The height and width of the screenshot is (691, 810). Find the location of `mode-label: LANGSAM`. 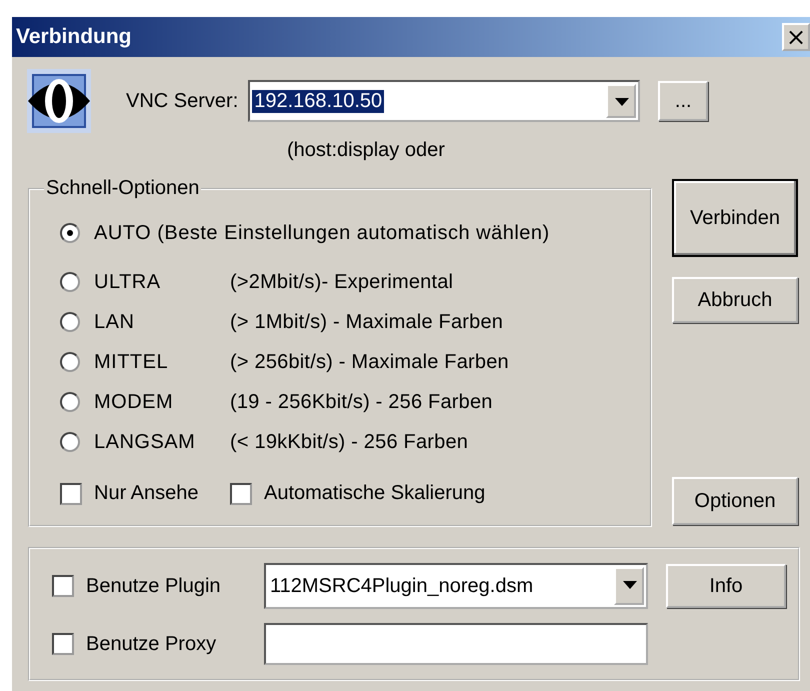

mode-label: LANGSAM is located at coordinates (162, 442).